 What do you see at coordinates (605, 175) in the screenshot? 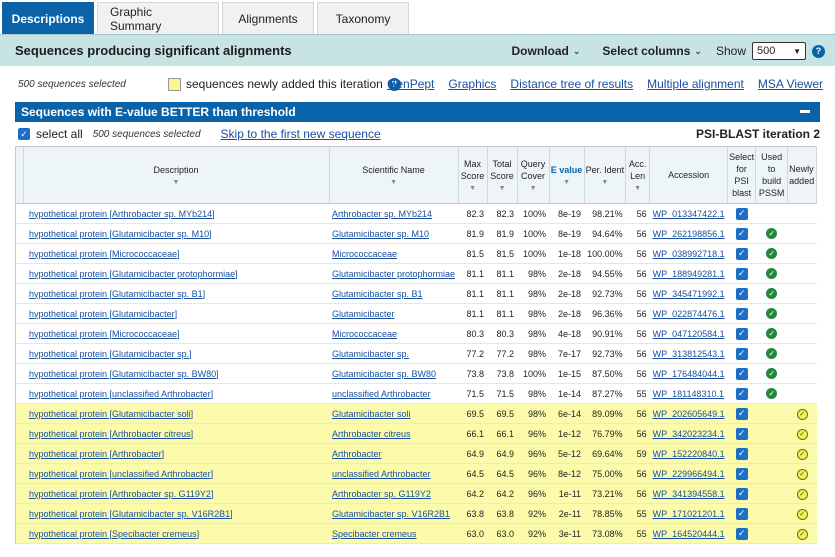
I see `col-per-ident: Per. Ident ▼` at bounding box center [605, 175].